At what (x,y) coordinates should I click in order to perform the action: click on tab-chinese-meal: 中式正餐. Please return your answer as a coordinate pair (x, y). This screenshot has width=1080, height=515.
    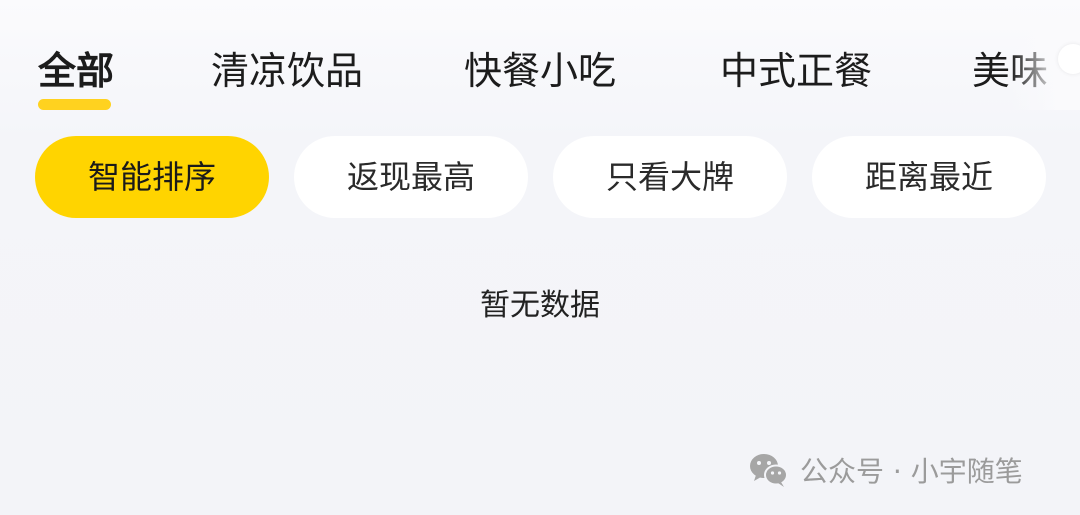
    Looking at the image, I should click on (796, 71).